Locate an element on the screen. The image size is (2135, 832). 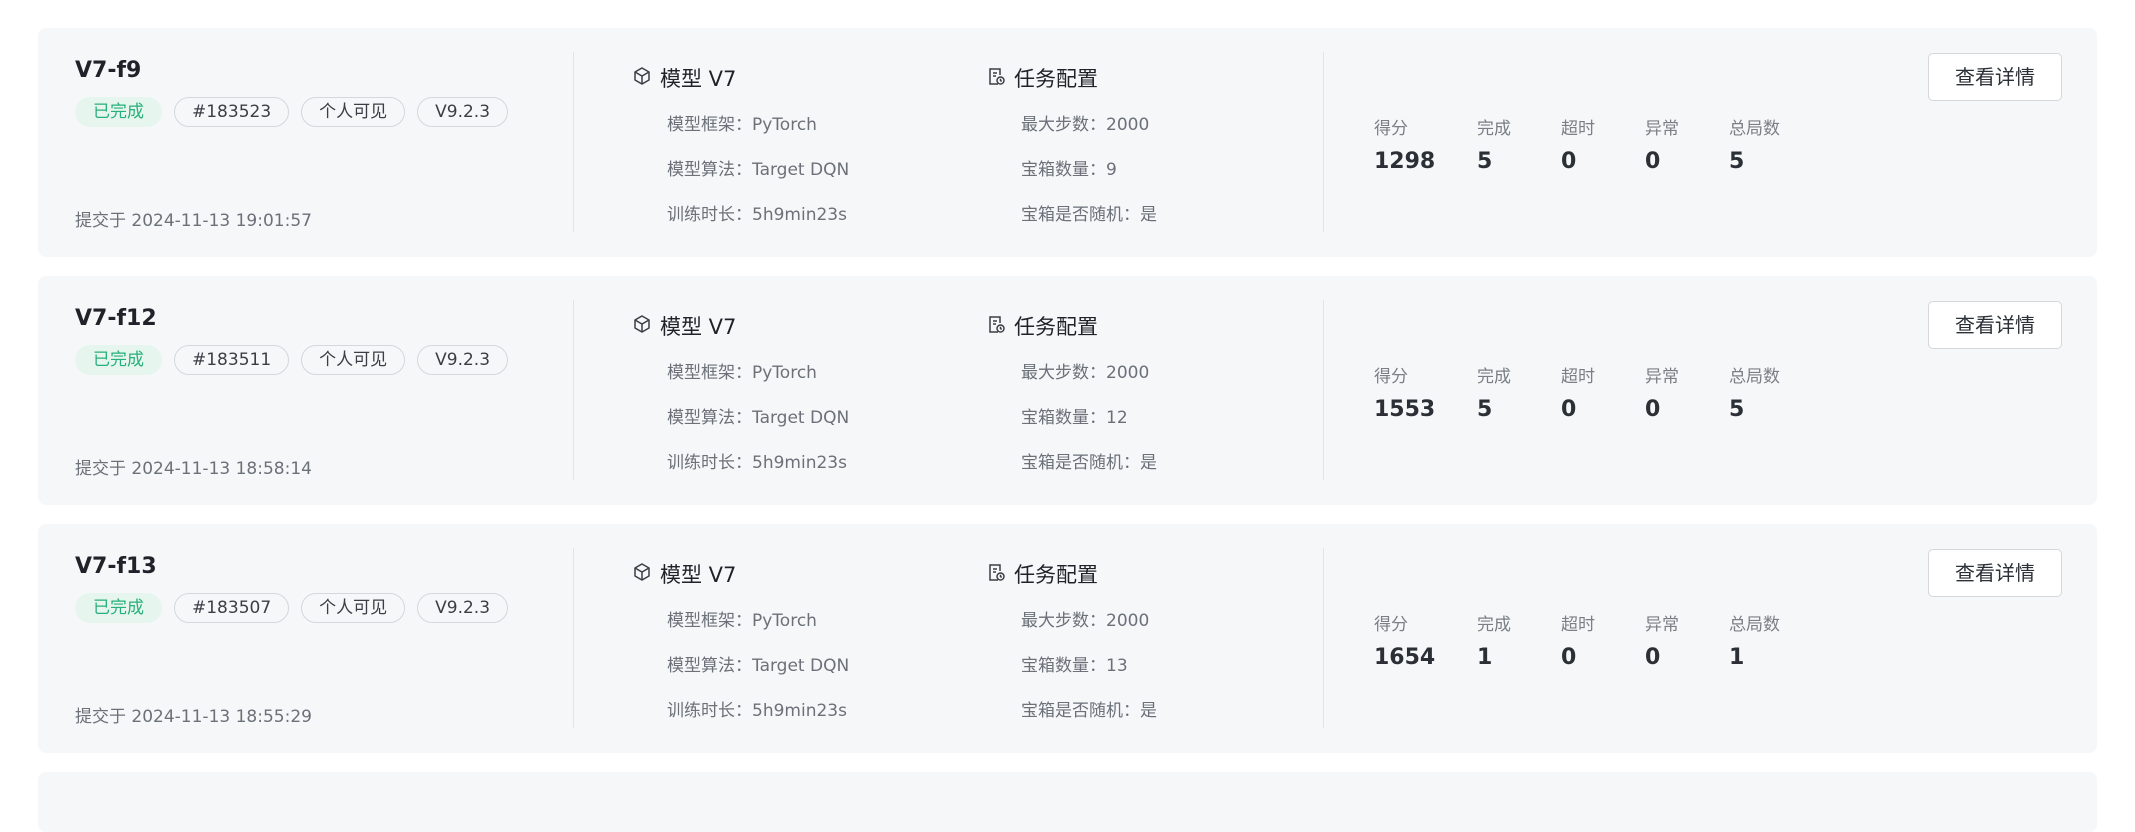
submission-card-partial is located at coordinates (1067, 802).